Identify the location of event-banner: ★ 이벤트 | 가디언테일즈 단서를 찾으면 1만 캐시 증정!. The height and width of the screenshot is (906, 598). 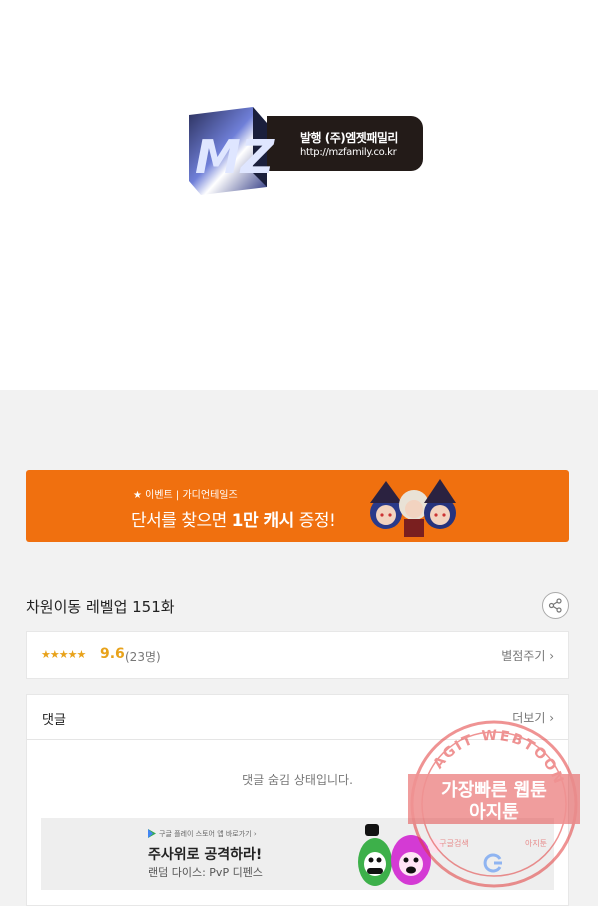
(297, 506).